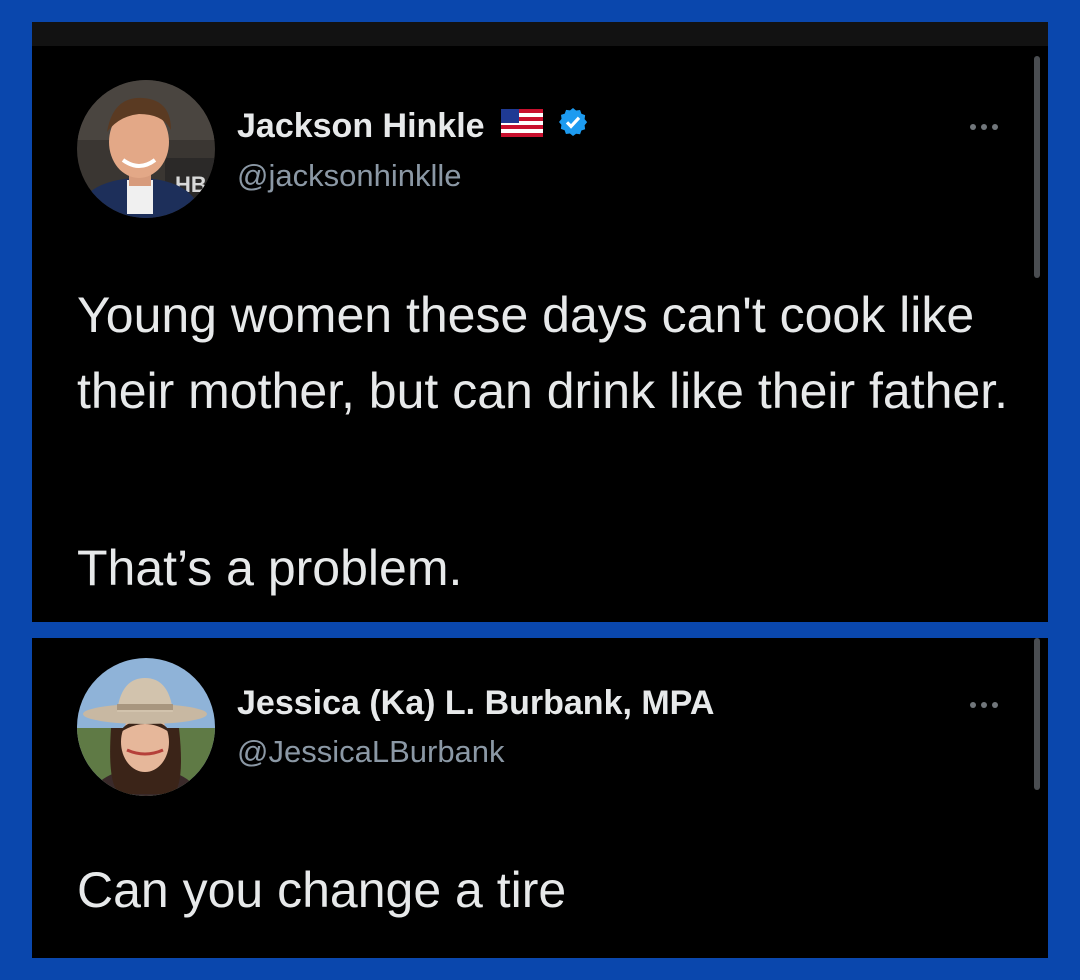 The image size is (1080, 980). Describe the element at coordinates (270, 568) in the screenshot. I see `tweet-text: That’s a problem.` at that location.